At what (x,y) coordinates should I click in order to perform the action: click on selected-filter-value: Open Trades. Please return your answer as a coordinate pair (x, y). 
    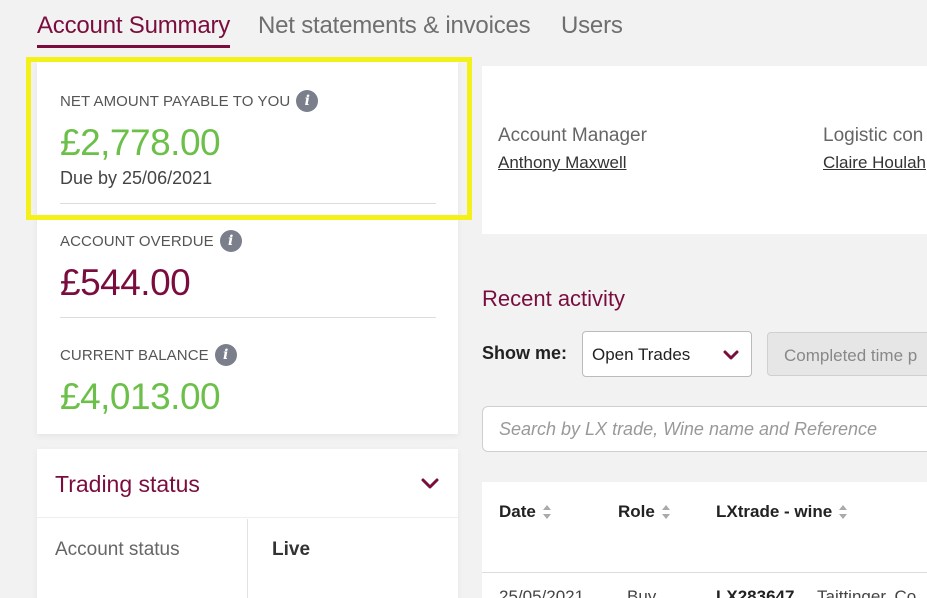
    Looking at the image, I should click on (641, 354).